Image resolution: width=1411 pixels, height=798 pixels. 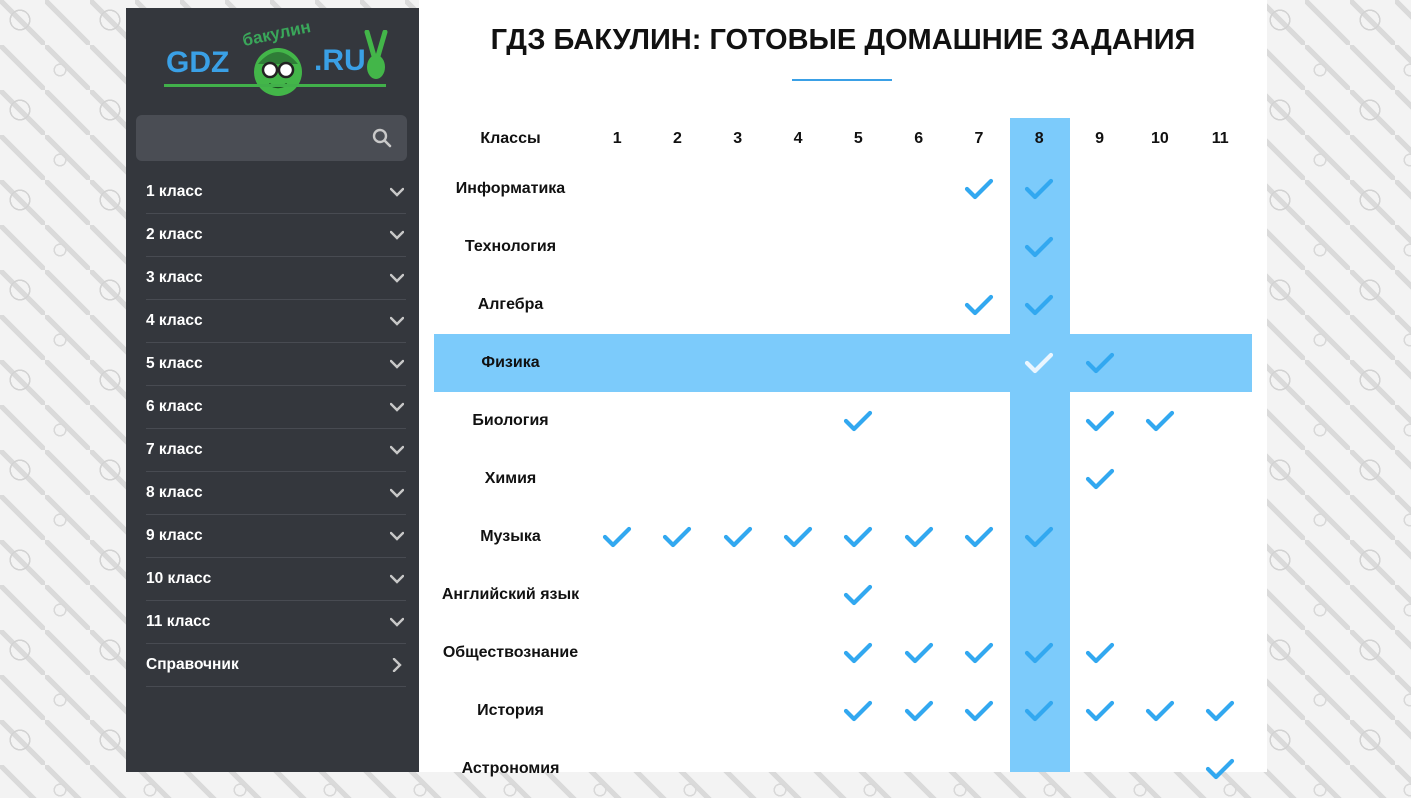 I want to click on sidebar-item-8: 8 класс, so click(x=276, y=493).